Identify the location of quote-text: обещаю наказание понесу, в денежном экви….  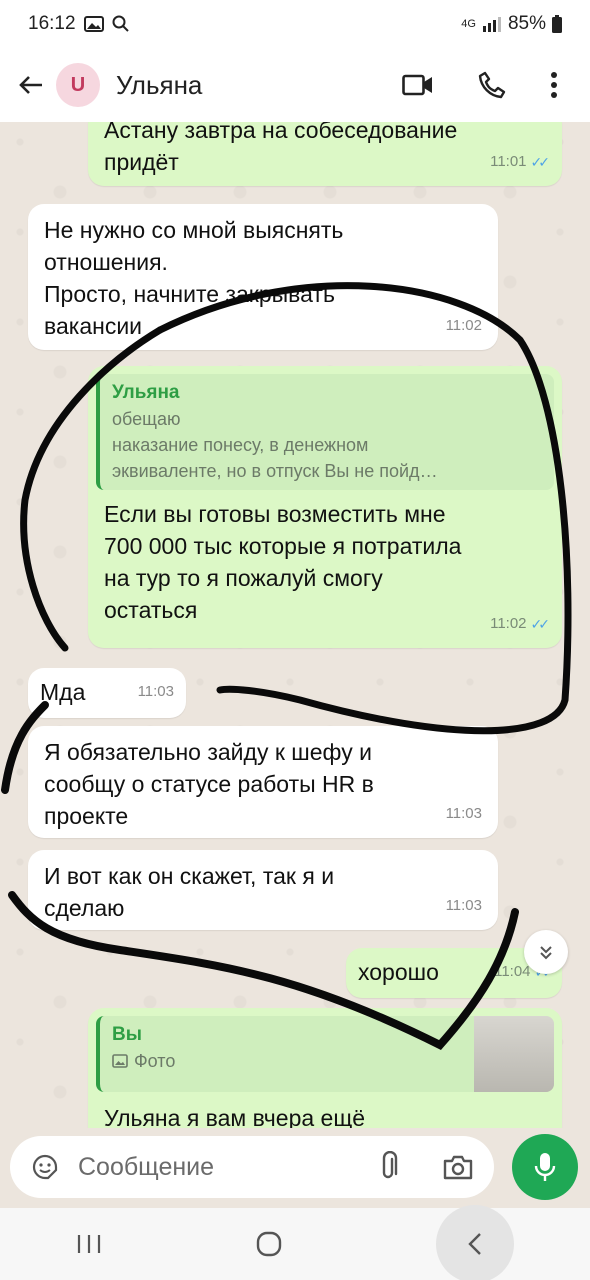
(275, 445).